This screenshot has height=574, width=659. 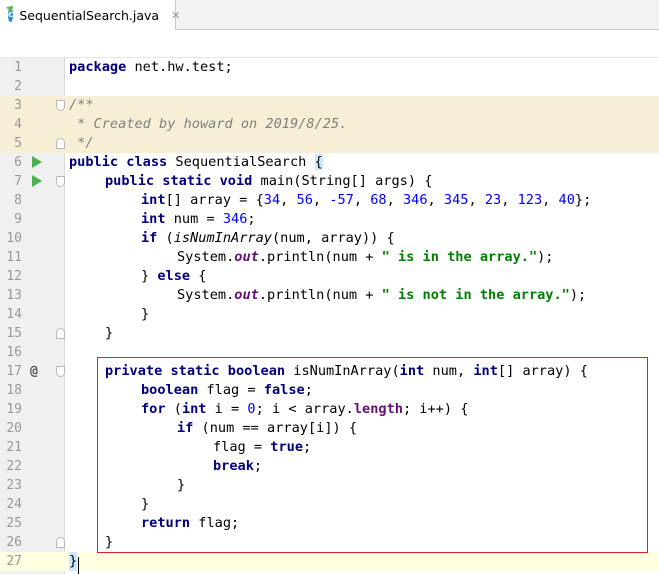 I want to click on comment: /**, so click(x=81, y=105).